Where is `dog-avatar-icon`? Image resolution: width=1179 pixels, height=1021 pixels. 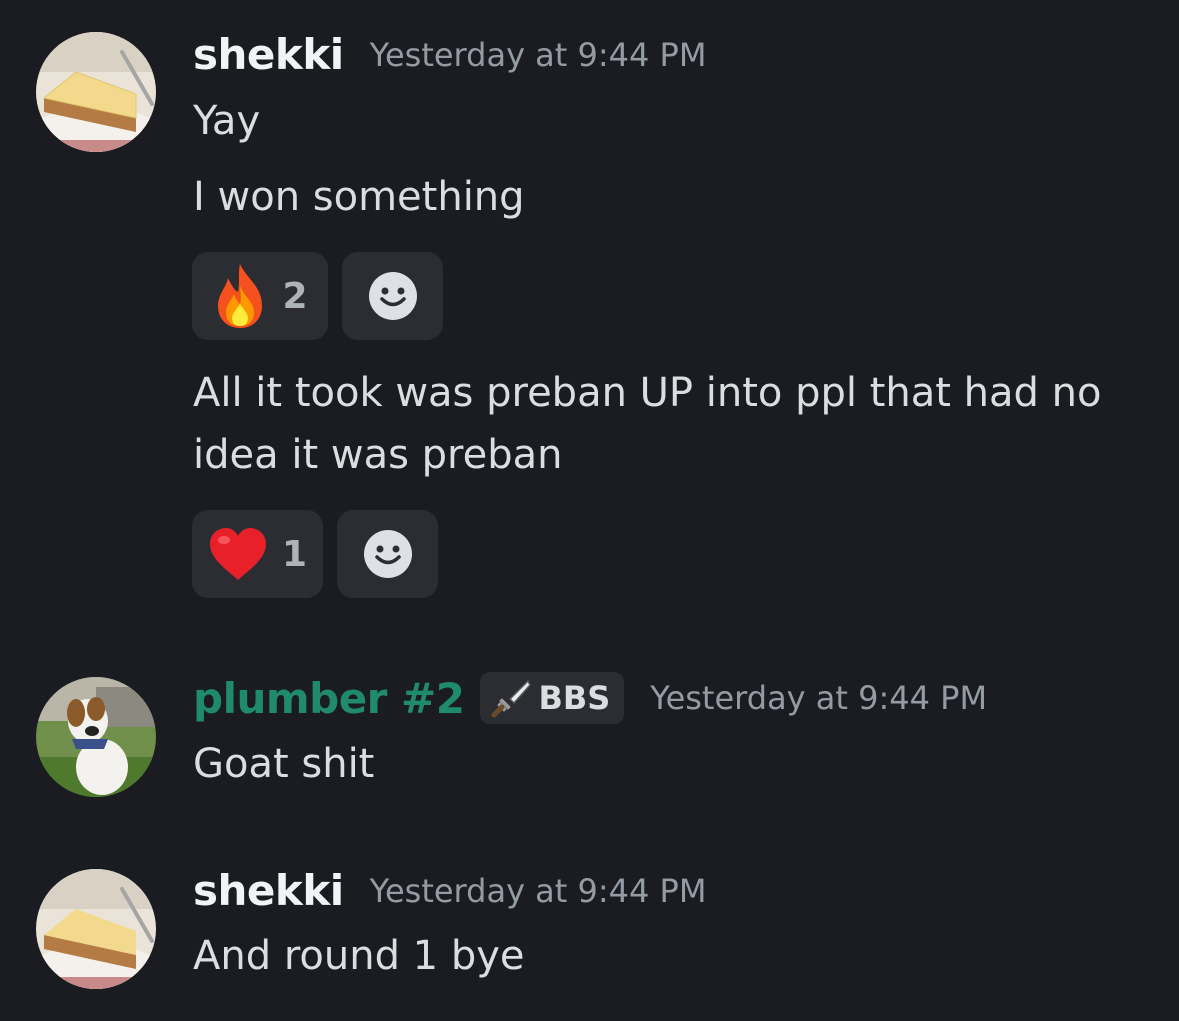 dog-avatar-icon is located at coordinates (96, 737).